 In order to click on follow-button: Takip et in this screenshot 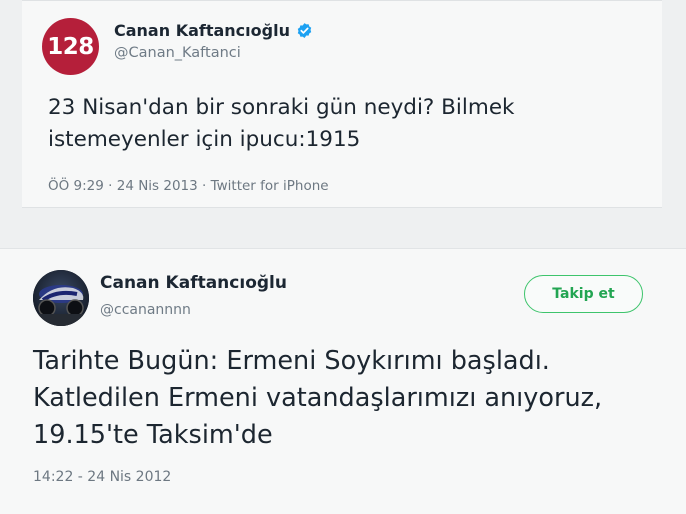, I will do `click(583, 294)`.